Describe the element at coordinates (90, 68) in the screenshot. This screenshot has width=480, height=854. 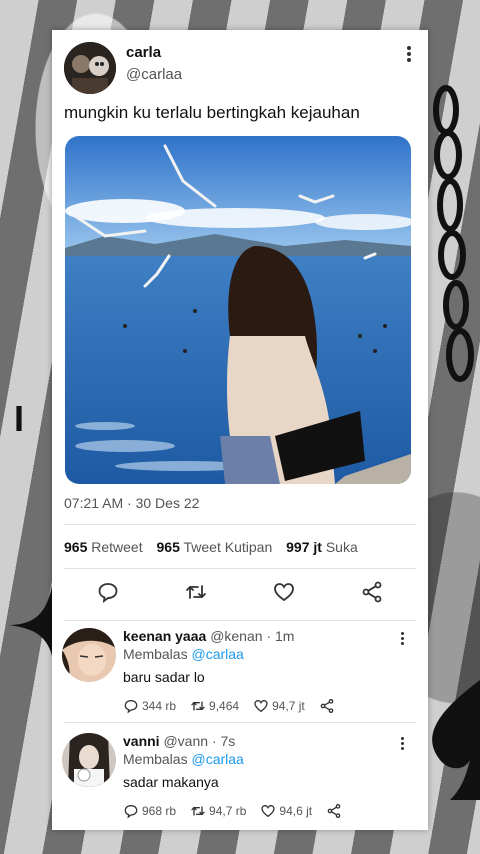
I see `author-avatar` at that location.